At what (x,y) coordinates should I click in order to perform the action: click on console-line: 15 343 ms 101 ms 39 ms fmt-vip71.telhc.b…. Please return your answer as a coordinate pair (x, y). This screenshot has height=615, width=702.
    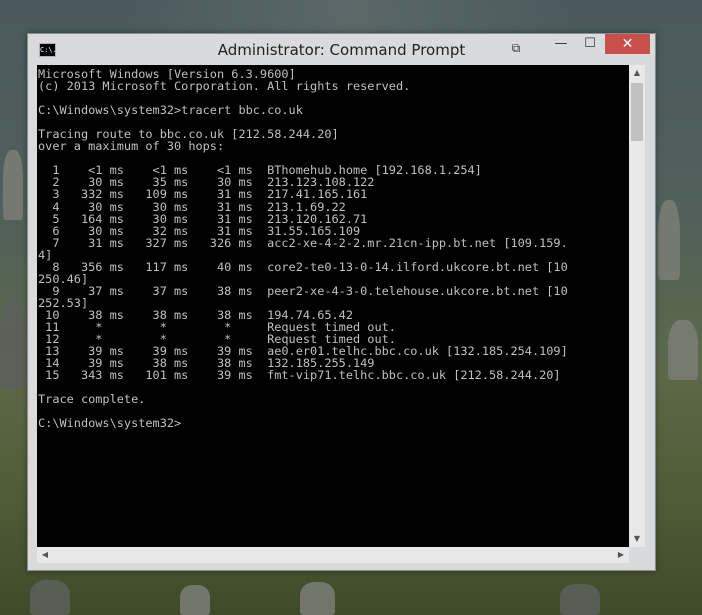
    Looking at the image, I should click on (299, 375).